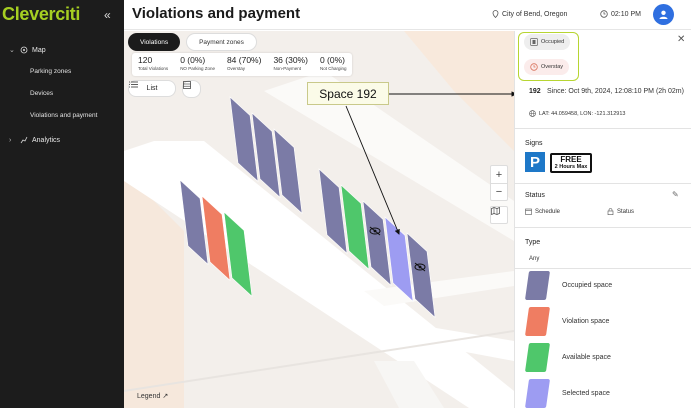 Image resolution: width=691 pixels, height=408 pixels. What do you see at coordinates (548, 211) in the screenshot?
I see `schedule-label: Schedule` at bounding box center [548, 211].